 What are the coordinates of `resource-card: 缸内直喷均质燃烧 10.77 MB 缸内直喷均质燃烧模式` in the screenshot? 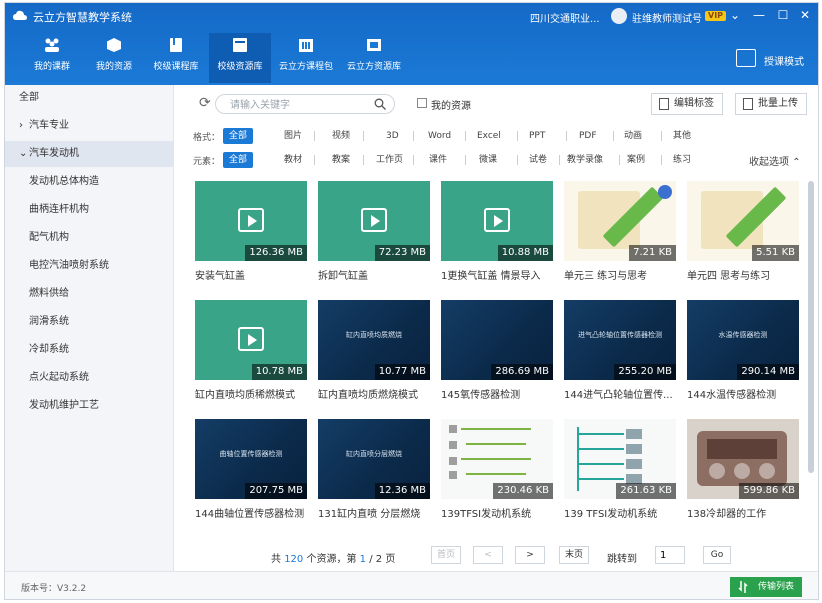 It's located at (374, 351).